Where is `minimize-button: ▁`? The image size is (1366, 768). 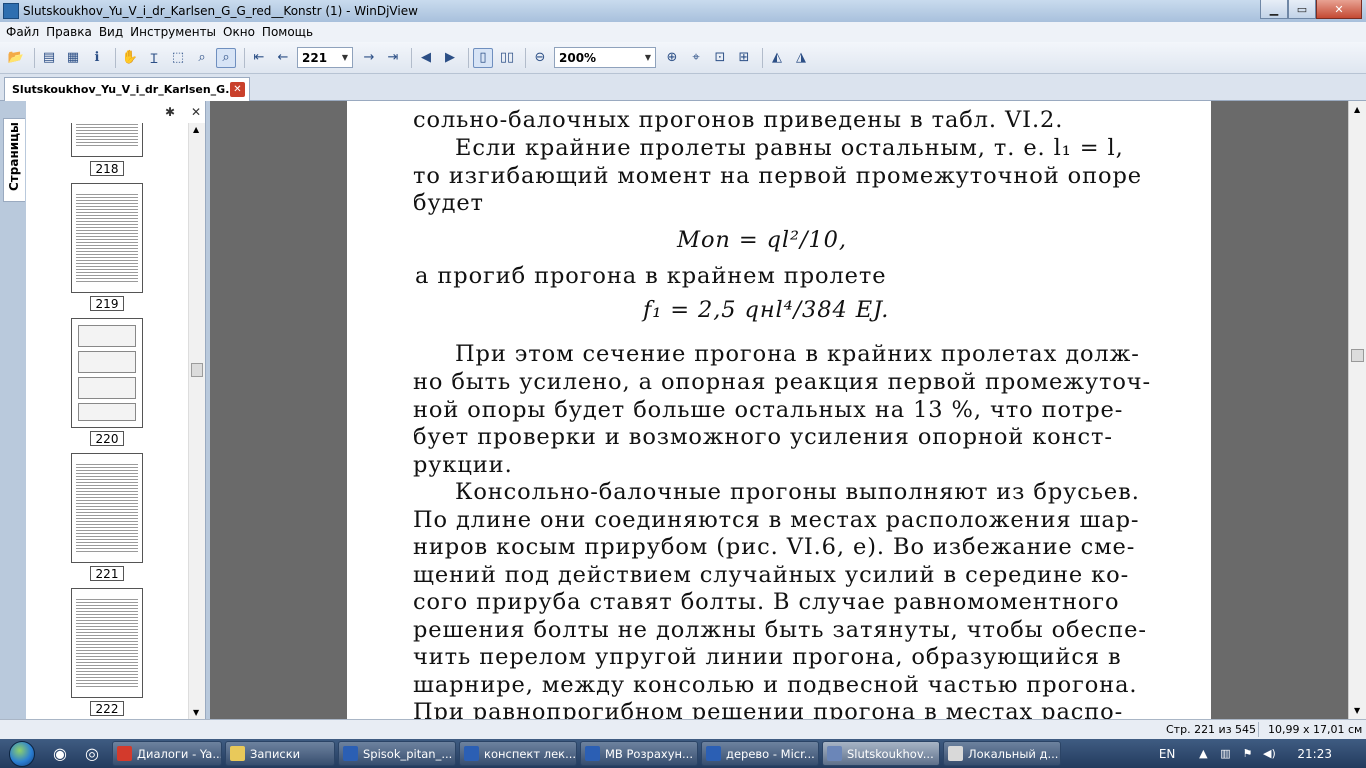 minimize-button: ▁ is located at coordinates (1274, 9).